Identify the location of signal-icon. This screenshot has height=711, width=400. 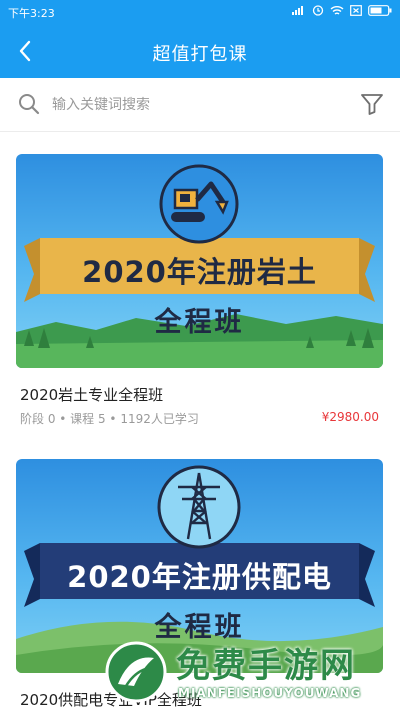
(297, 10).